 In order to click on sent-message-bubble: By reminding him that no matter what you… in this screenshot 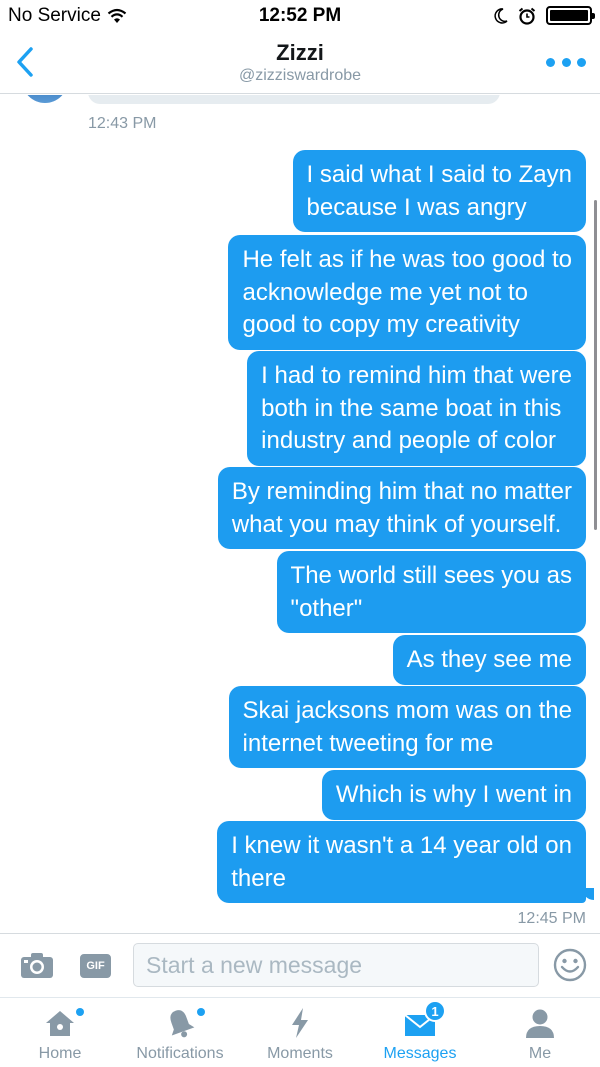, I will do `click(401, 508)`.